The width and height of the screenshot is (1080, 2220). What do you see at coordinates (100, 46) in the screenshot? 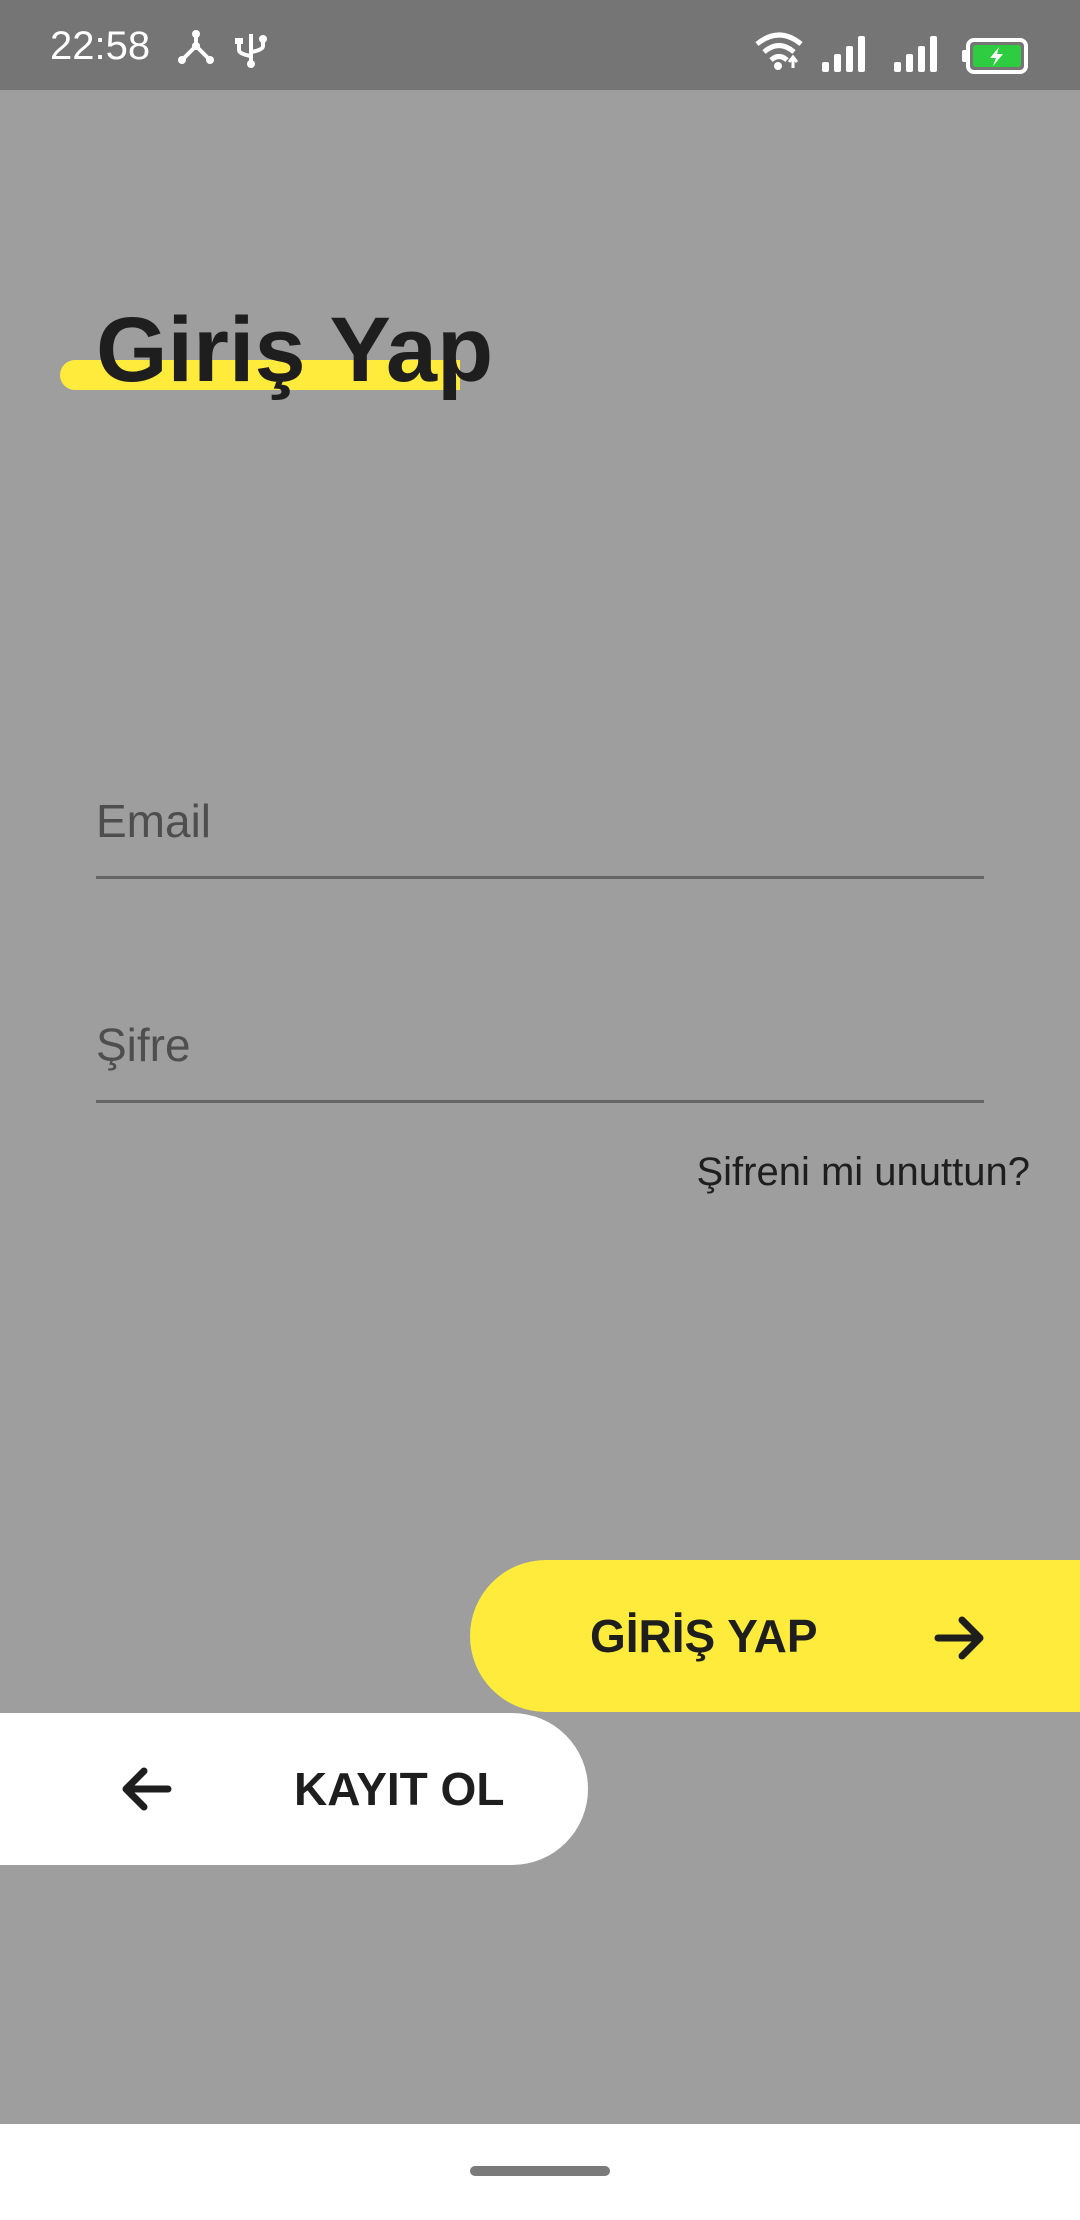
I see `status-time: 22:58` at bounding box center [100, 46].